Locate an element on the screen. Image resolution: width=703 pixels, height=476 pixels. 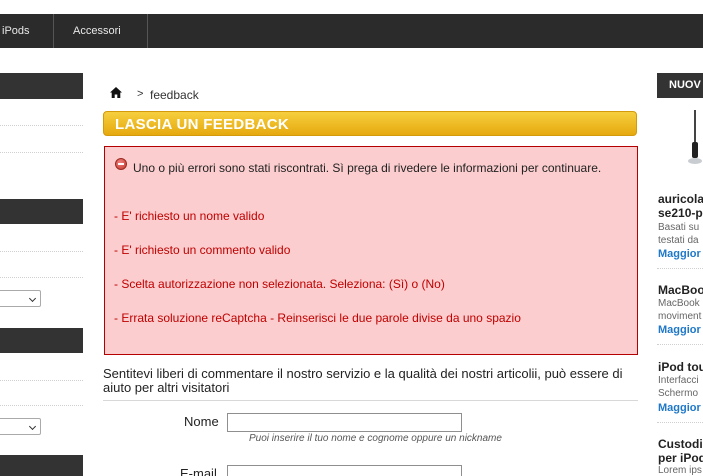
new-products-heading: NUOV is located at coordinates (680, 85).